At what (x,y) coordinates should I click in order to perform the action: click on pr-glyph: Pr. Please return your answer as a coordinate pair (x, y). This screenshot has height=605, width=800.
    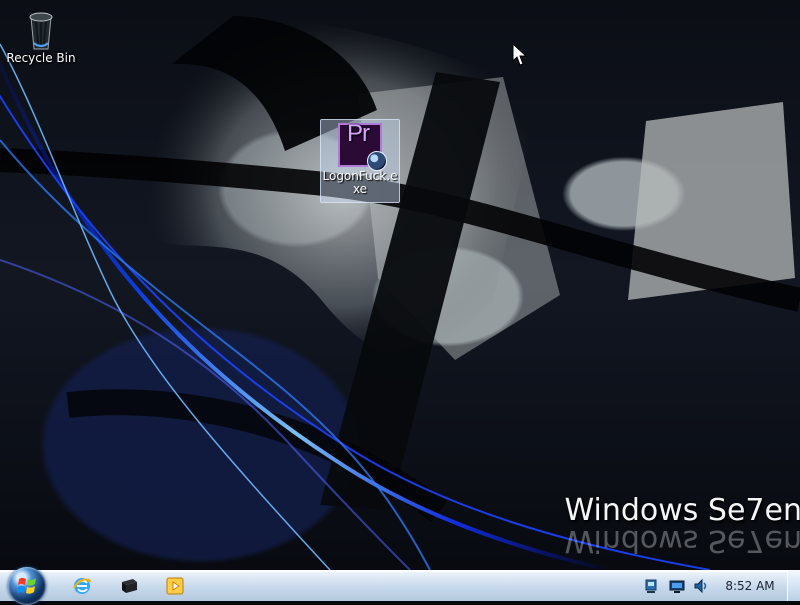
    Looking at the image, I should click on (358, 133).